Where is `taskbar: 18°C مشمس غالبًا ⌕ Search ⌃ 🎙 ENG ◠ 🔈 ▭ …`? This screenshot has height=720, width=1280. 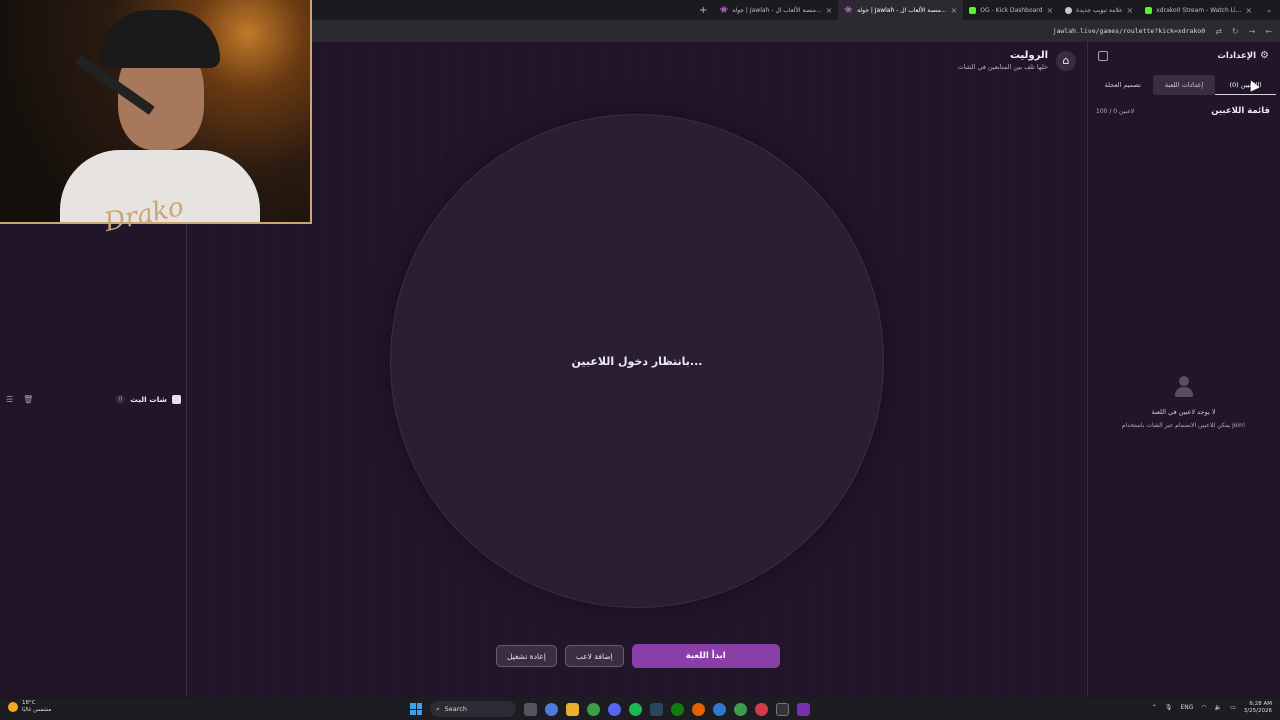 taskbar: 18°C مشمس غالبًا ⌕ Search ⌃ 🎙 ENG ◠ 🔈 ▭ … is located at coordinates (640, 709).